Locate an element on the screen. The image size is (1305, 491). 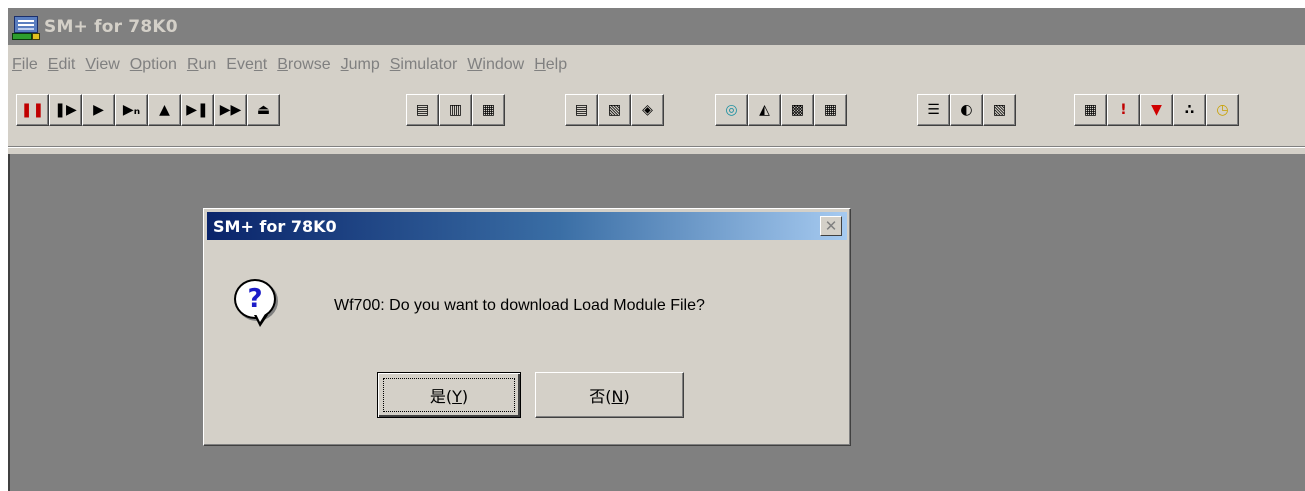
close-icon: ✕ is located at coordinates (831, 225).